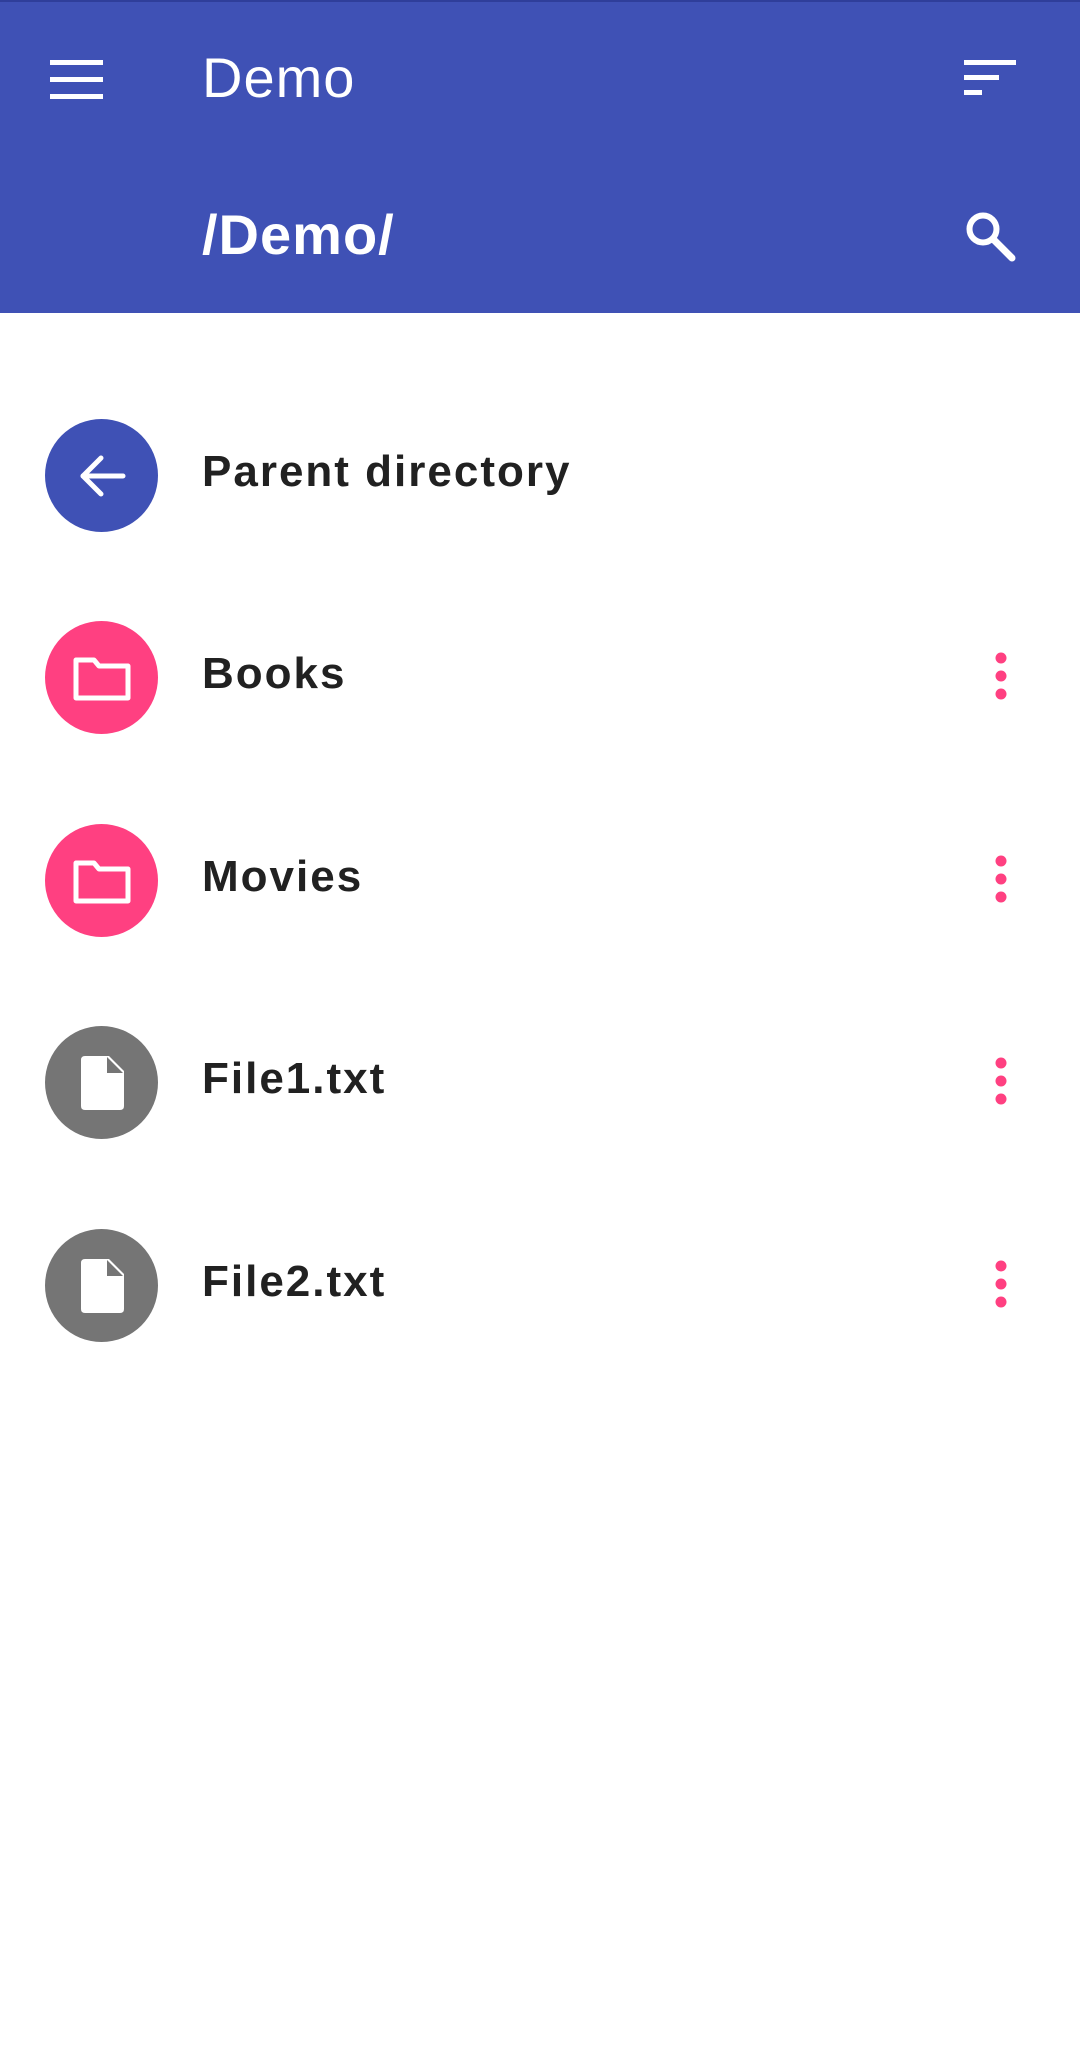 Image resolution: width=1080 pixels, height=2047 pixels. I want to click on app-title: Demo, so click(279, 77).